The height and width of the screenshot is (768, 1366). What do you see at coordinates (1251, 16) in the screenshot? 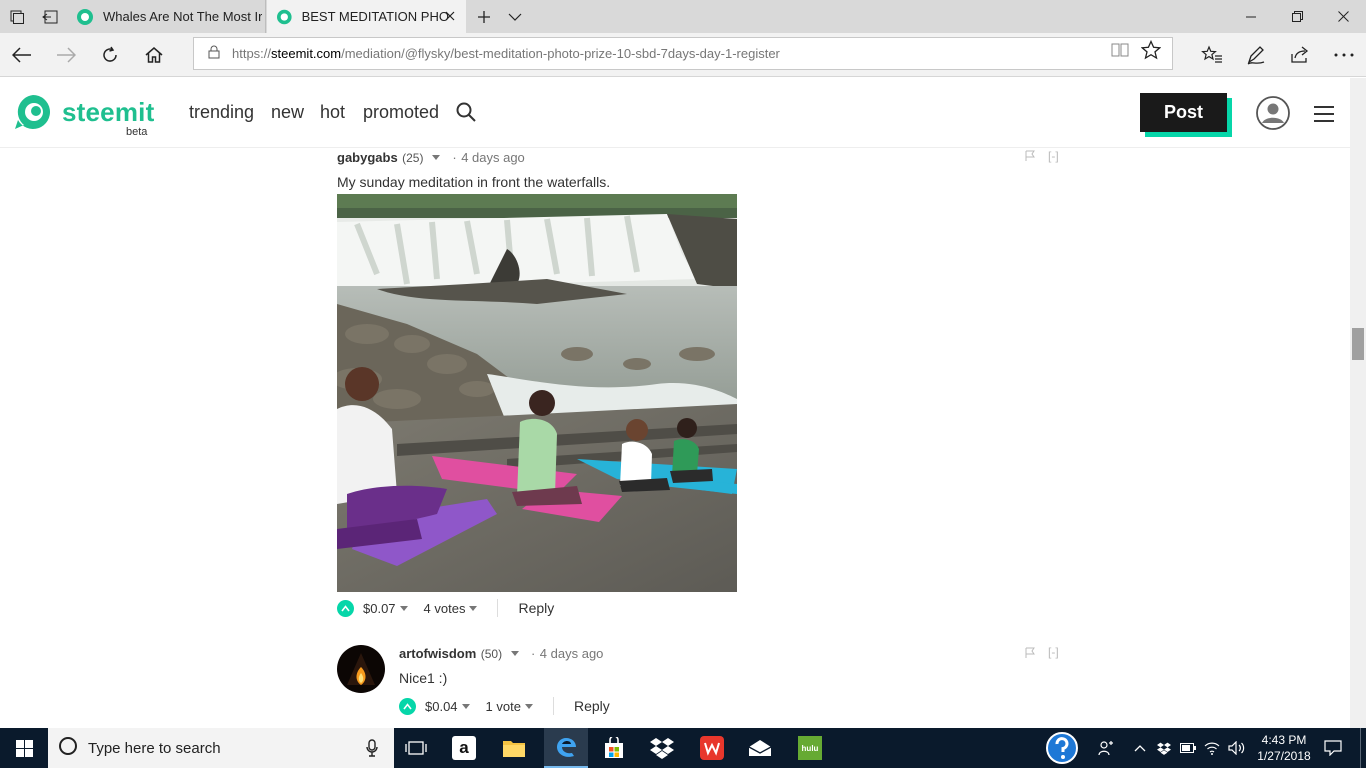
I see `minimize-icon` at bounding box center [1251, 16].